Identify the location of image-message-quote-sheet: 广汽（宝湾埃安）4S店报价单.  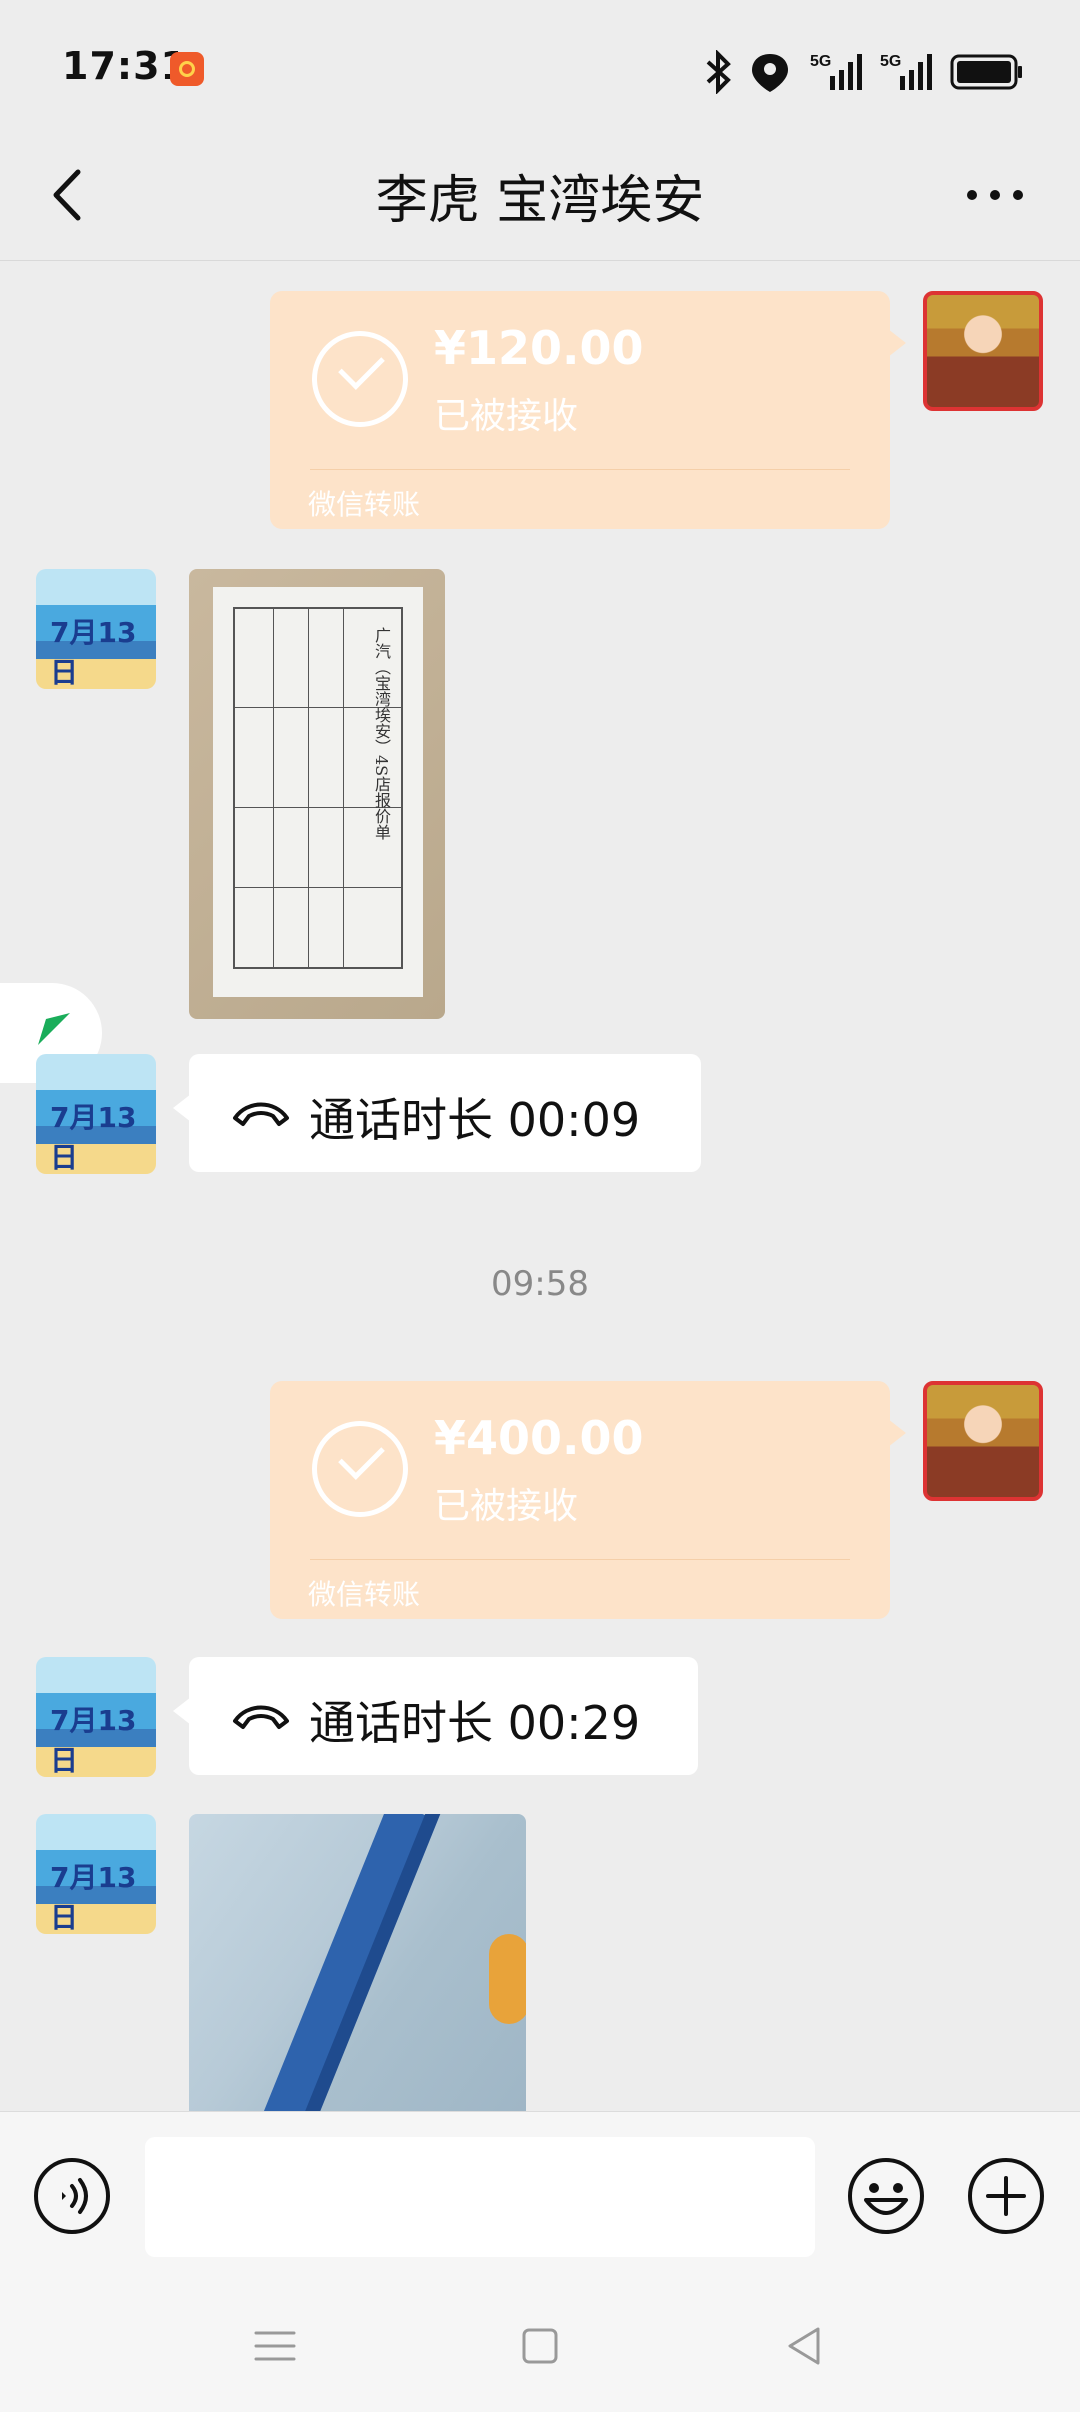
(317, 794).